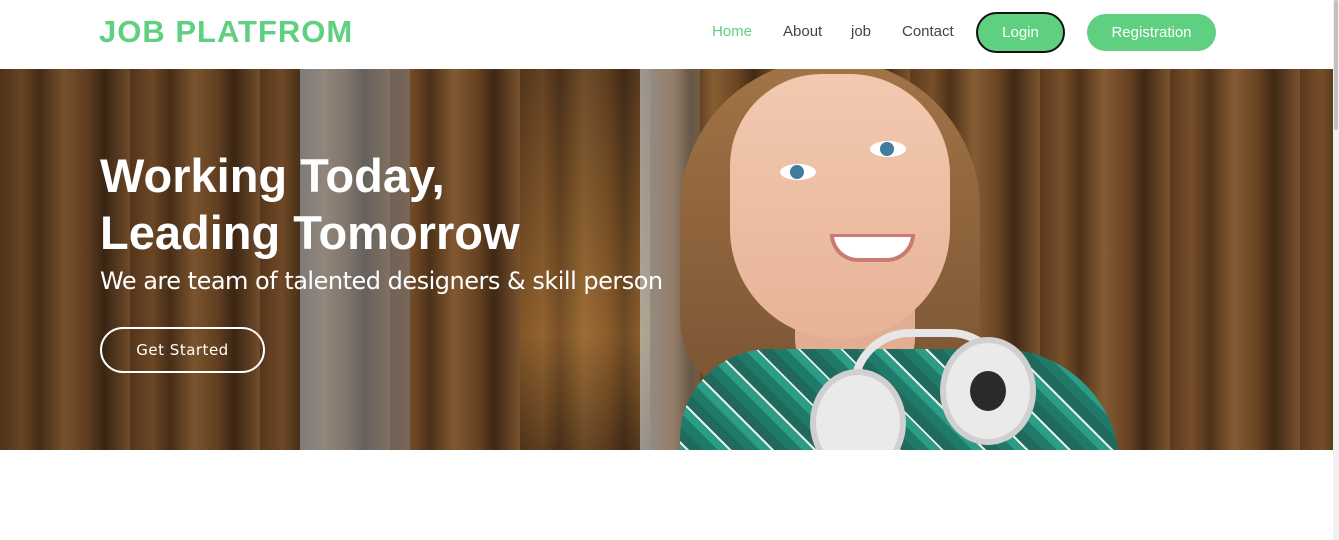  What do you see at coordinates (182, 350) in the screenshot?
I see `get-started-button: Get Started` at bounding box center [182, 350].